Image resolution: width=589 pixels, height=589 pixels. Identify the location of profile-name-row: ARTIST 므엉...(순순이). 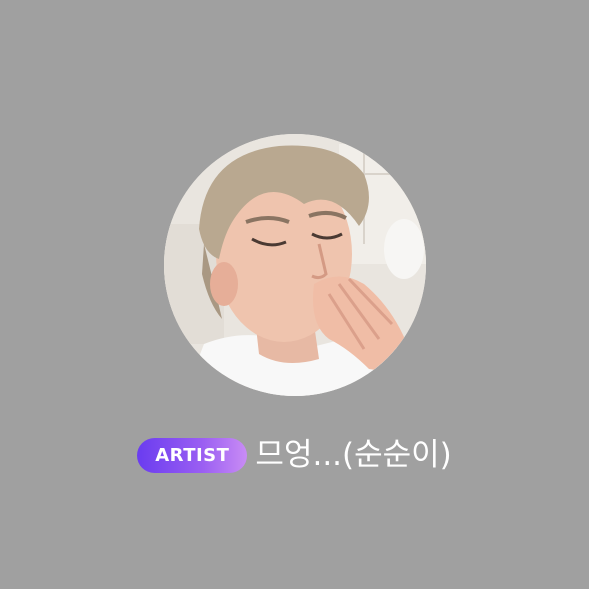
(294, 455).